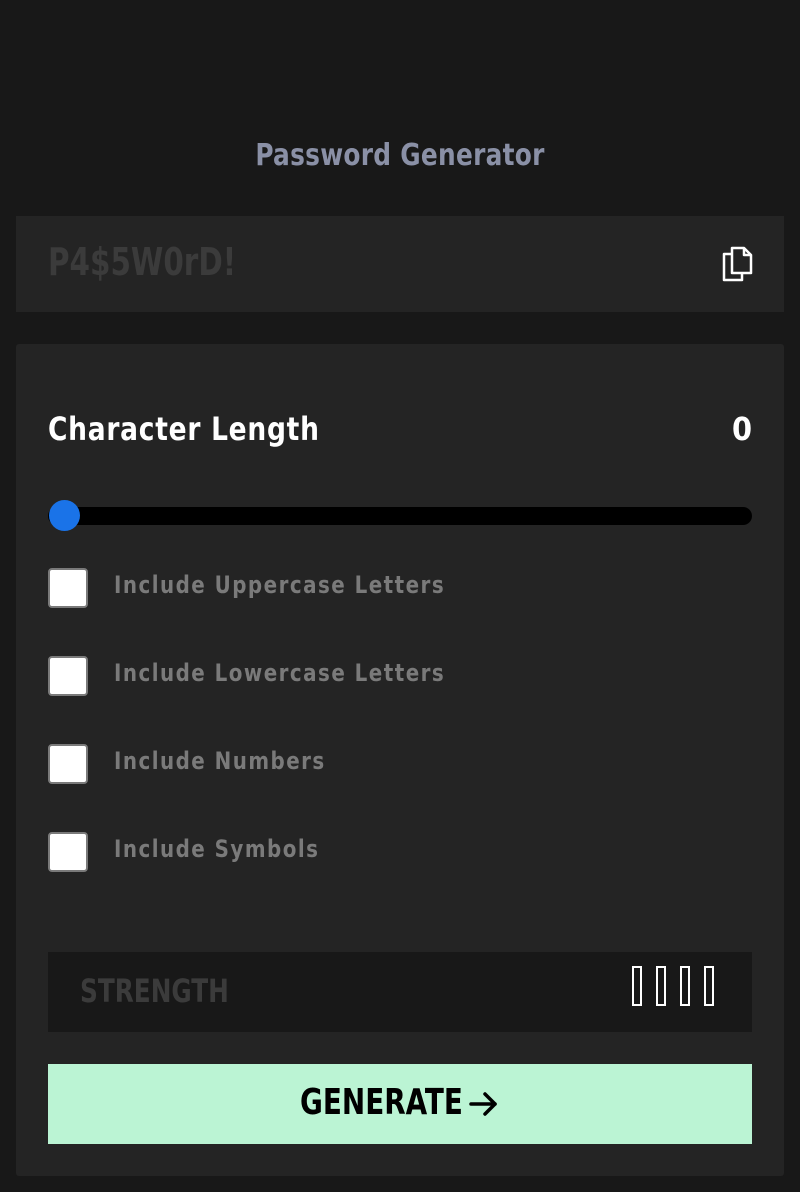 The width and height of the screenshot is (800, 1192). What do you see at coordinates (400, 992) in the screenshot?
I see `strength-meter: STRENGTH` at bounding box center [400, 992].